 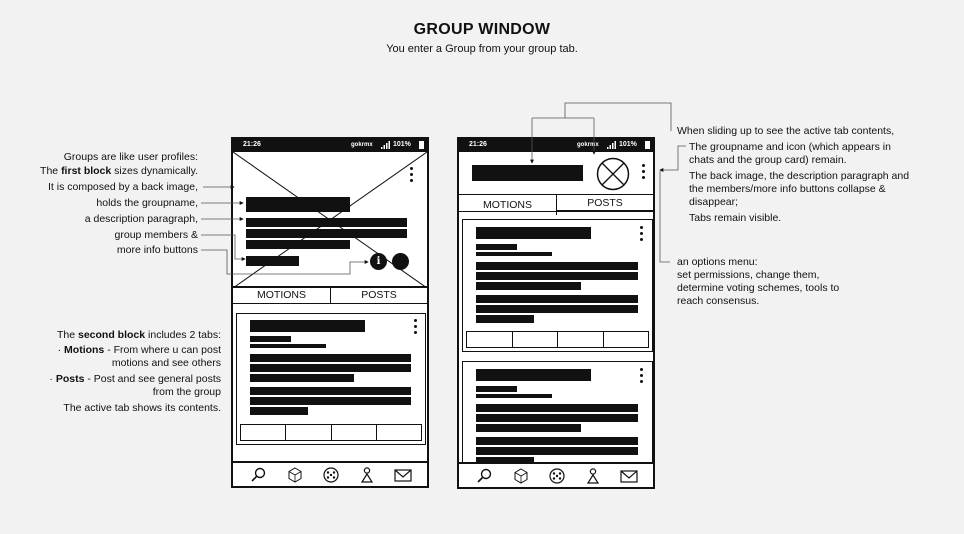 What do you see at coordinates (618, 116) in the screenshot?
I see `connector-sliding` at bounding box center [618, 116].